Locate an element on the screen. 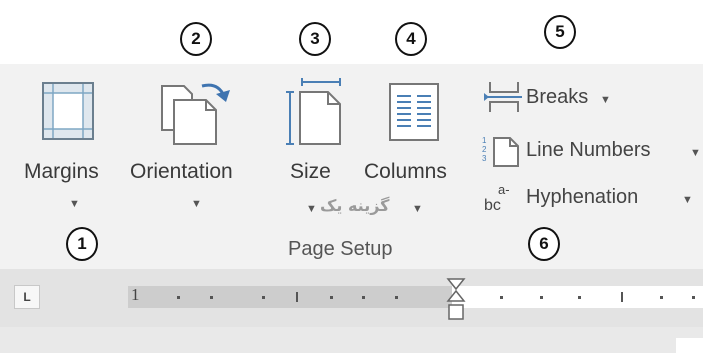 This screenshot has width=703, height=353. columns-icon is located at coordinates (414, 112).